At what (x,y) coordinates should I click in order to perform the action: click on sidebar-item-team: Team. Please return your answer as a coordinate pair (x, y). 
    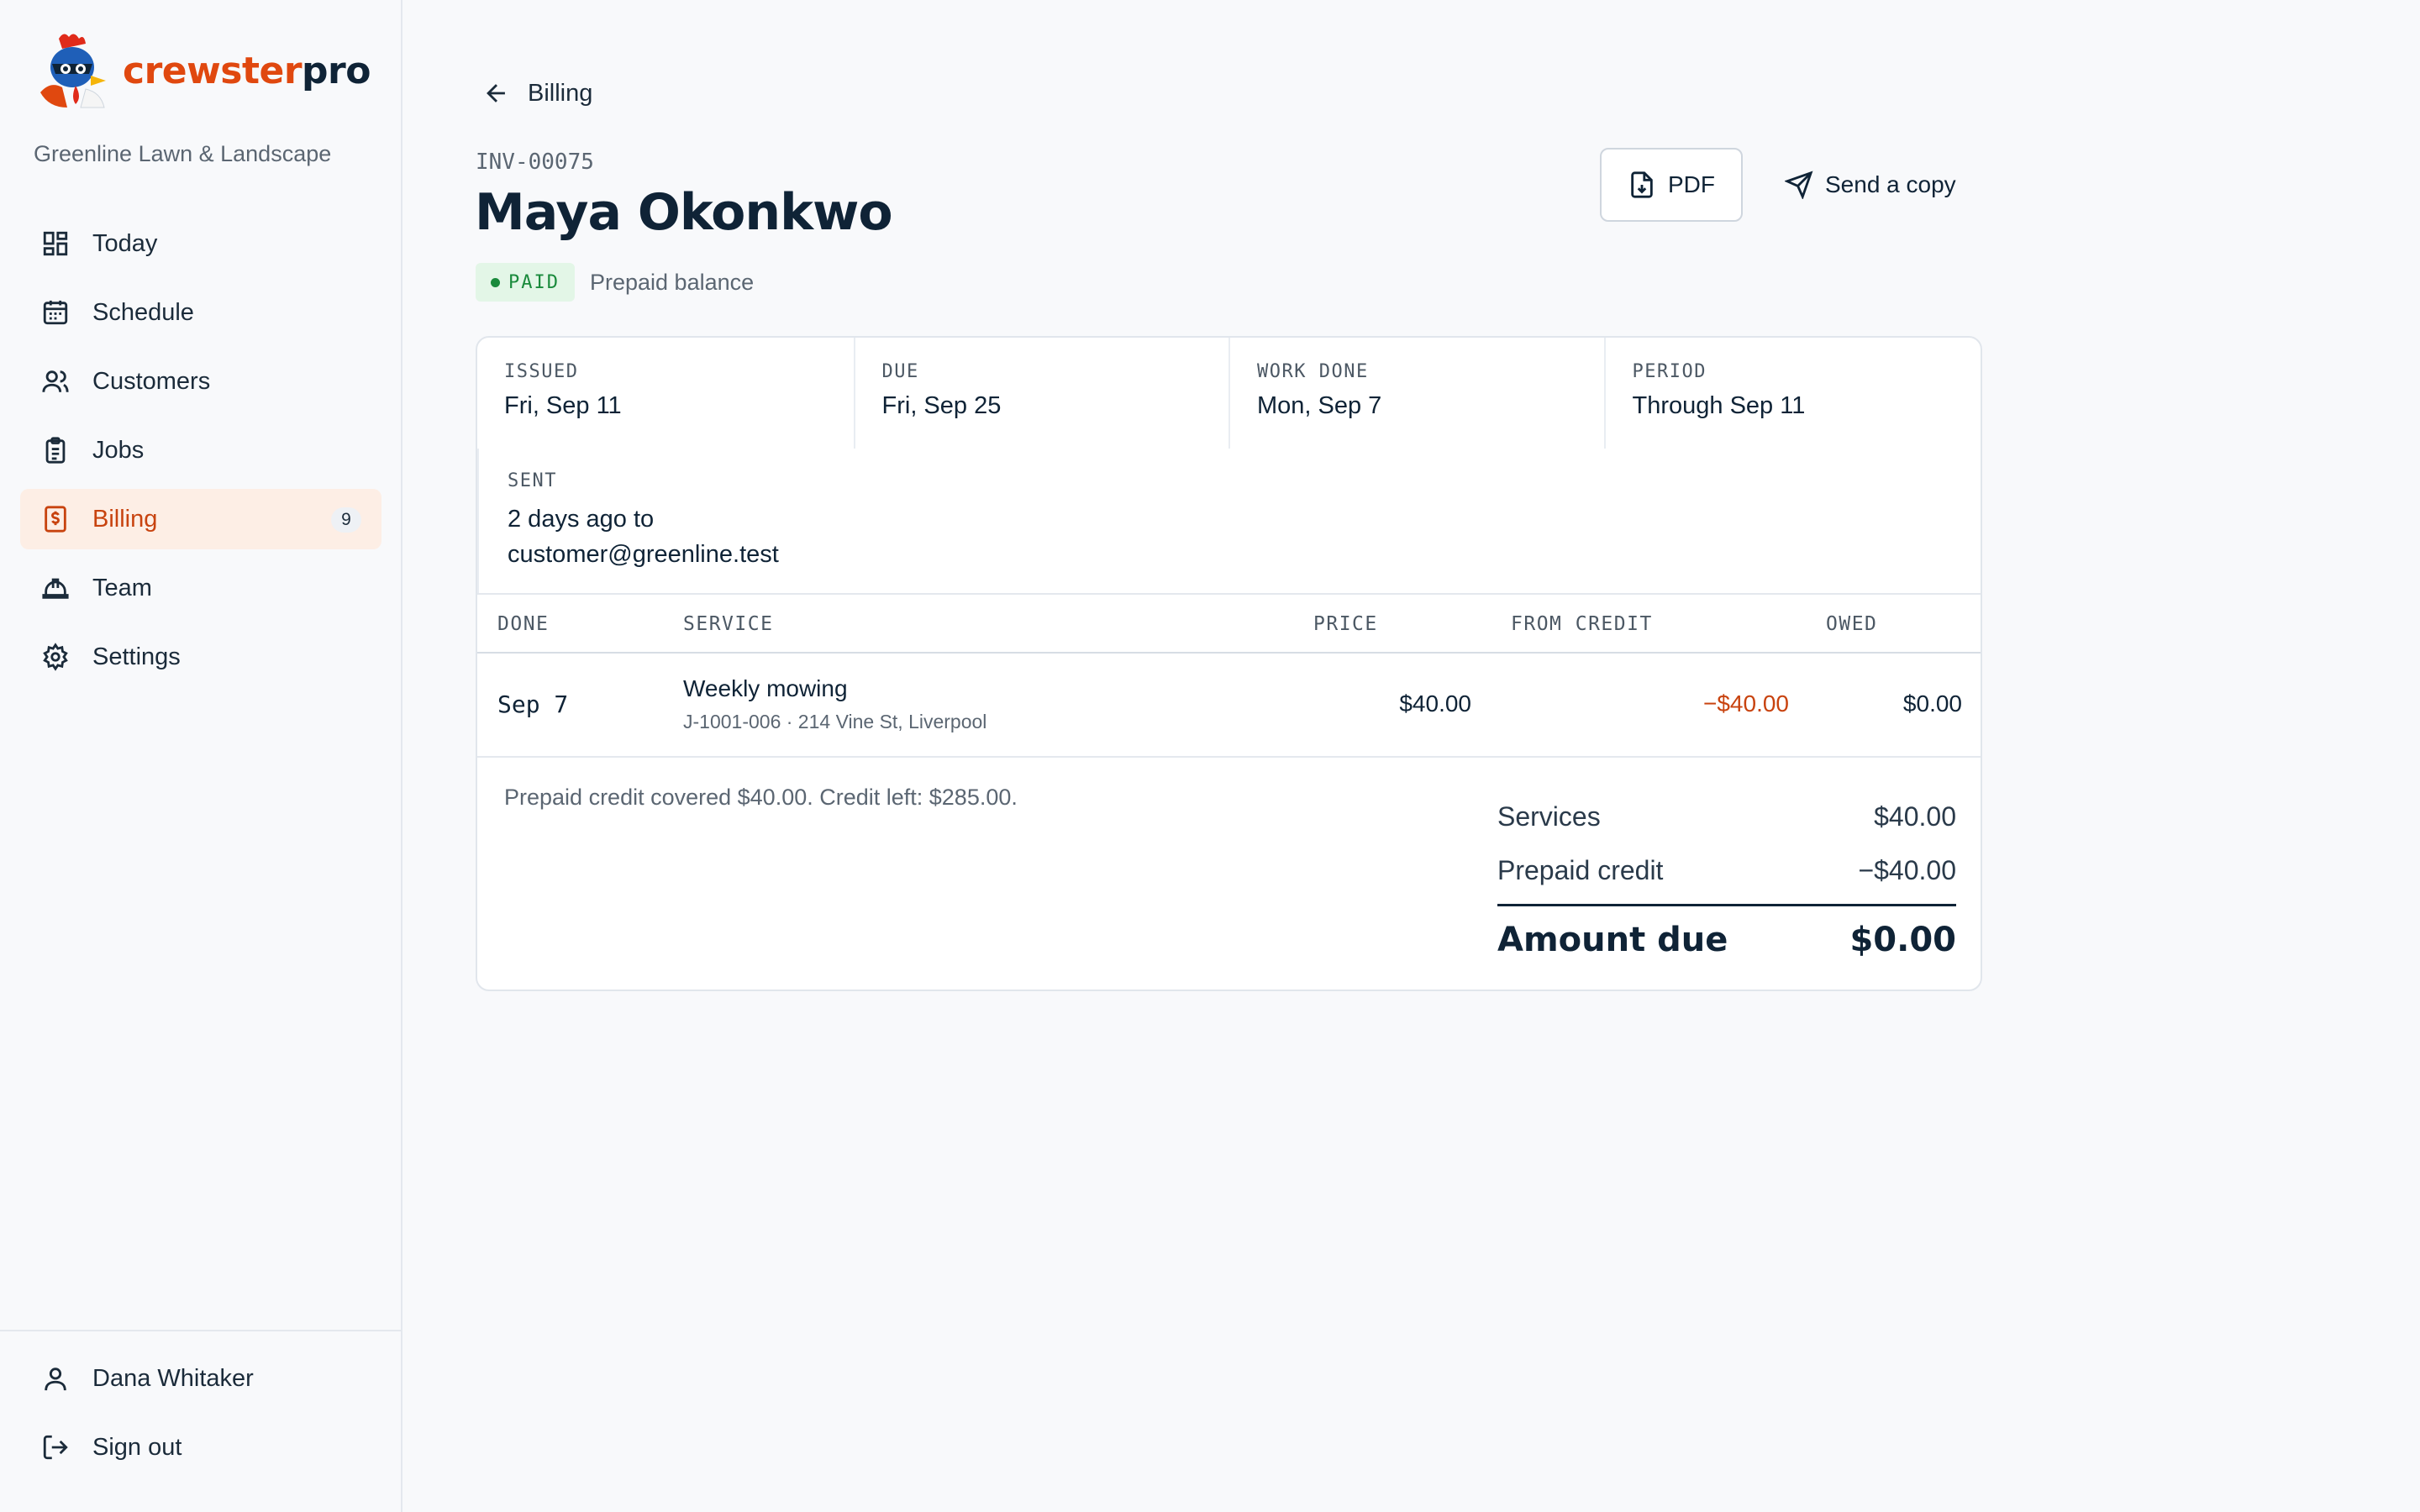
    Looking at the image, I should click on (200, 588).